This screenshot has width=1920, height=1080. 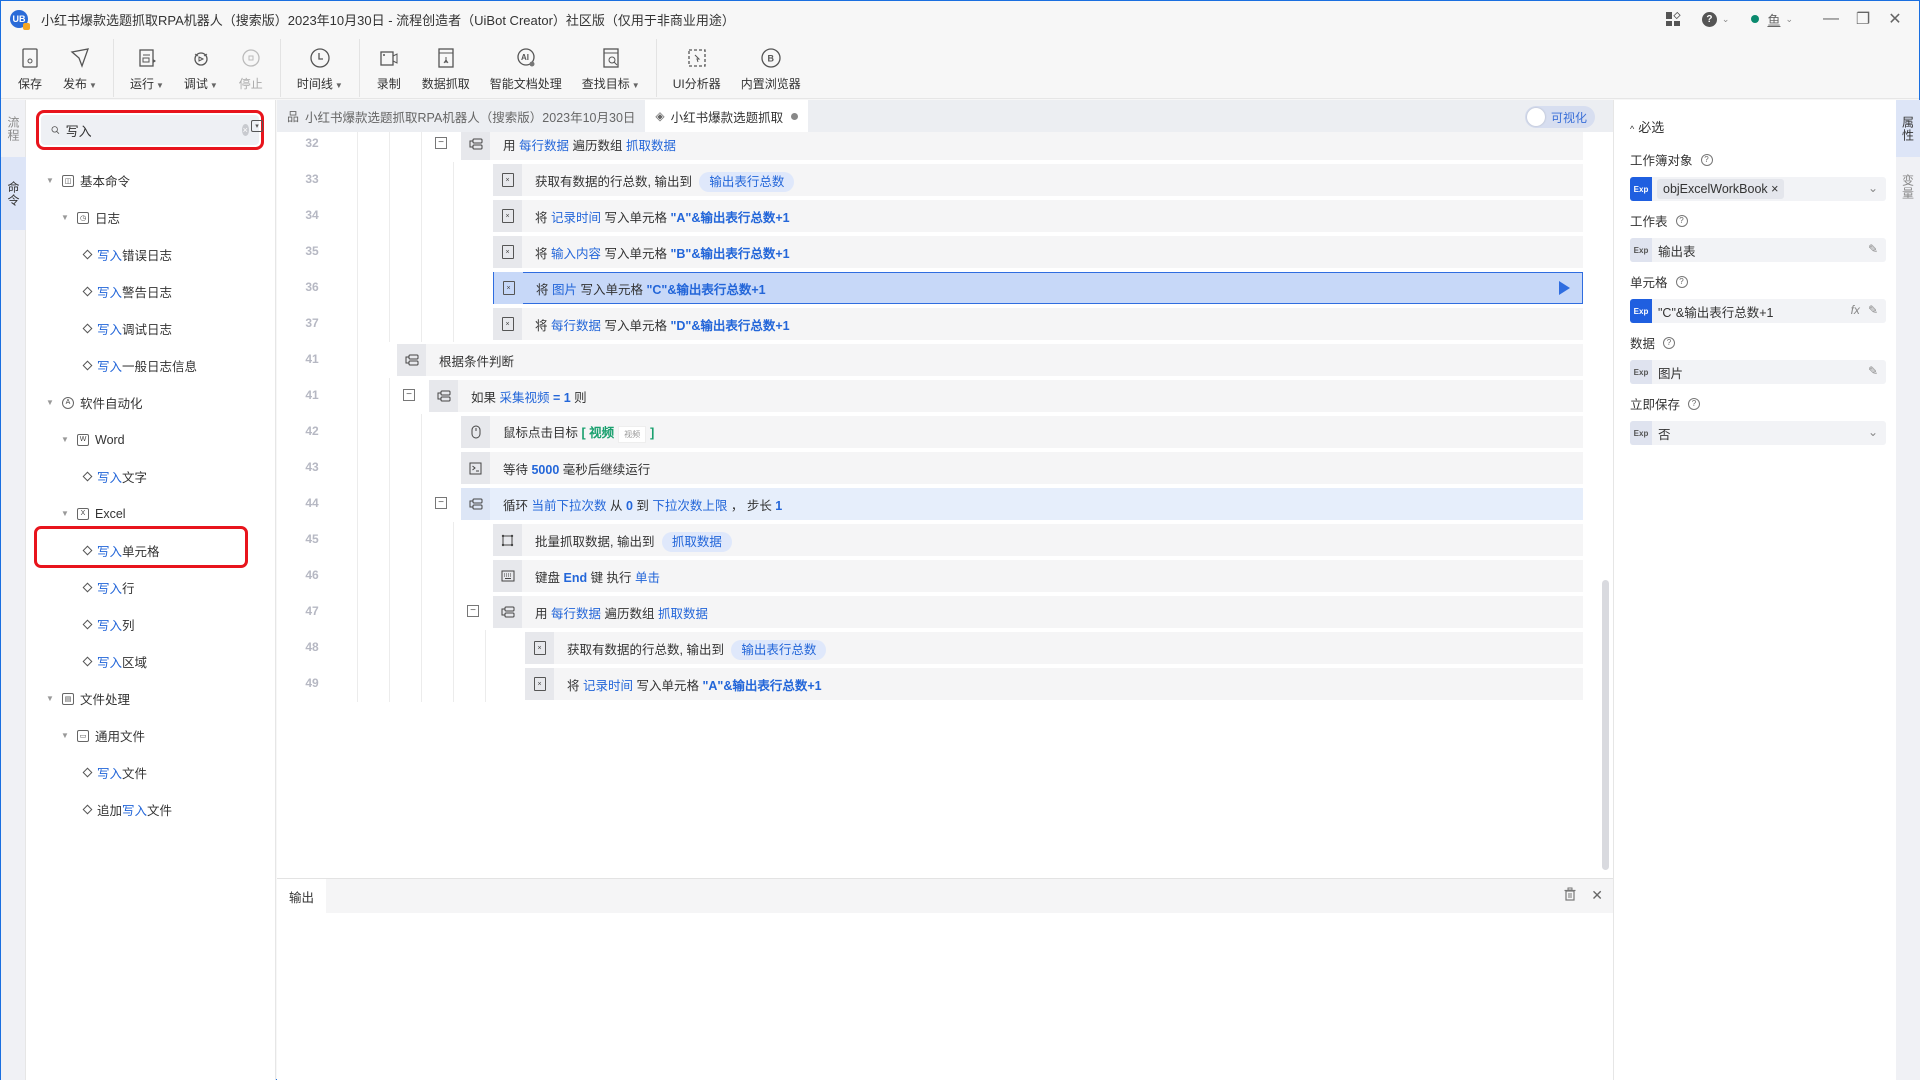 I want to click on property-input: Exp objExcelWorkBook × ⌄, so click(x=1758, y=189).